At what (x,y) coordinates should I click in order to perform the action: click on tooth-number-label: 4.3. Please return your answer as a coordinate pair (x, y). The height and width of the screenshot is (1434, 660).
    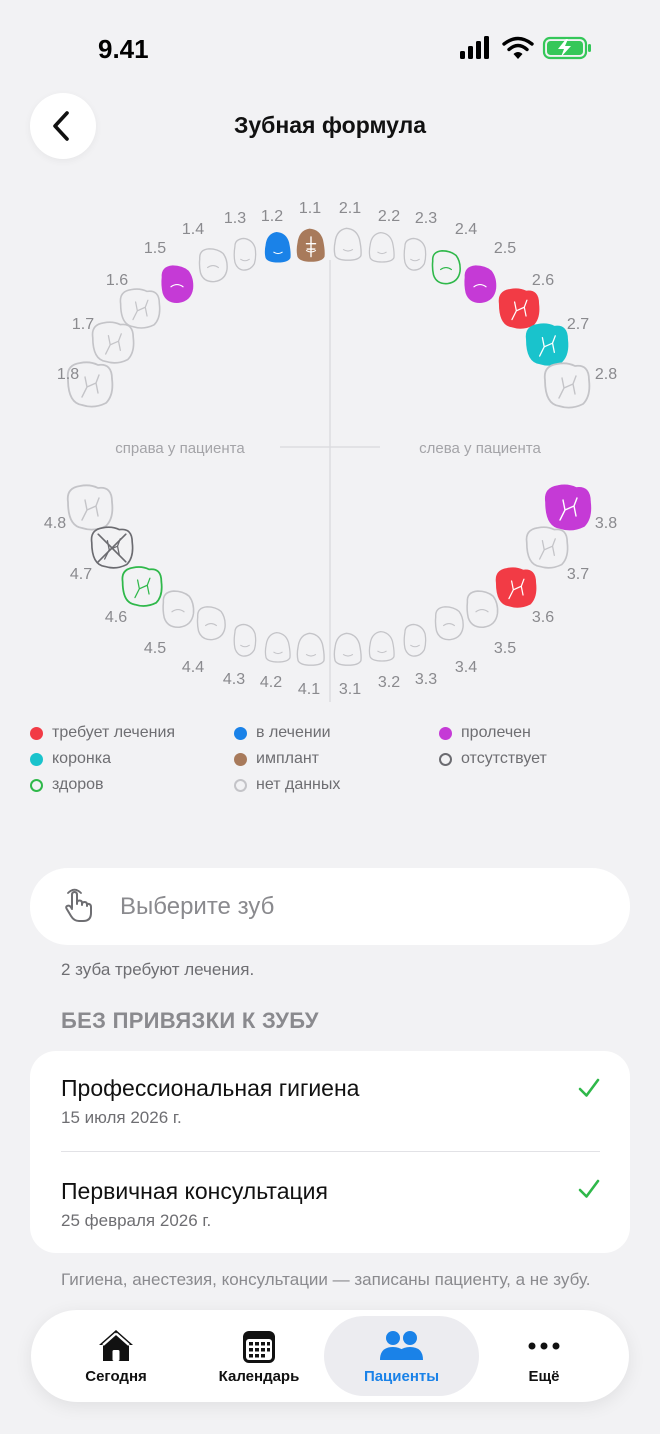
    Looking at the image, I should click on (234, 679).